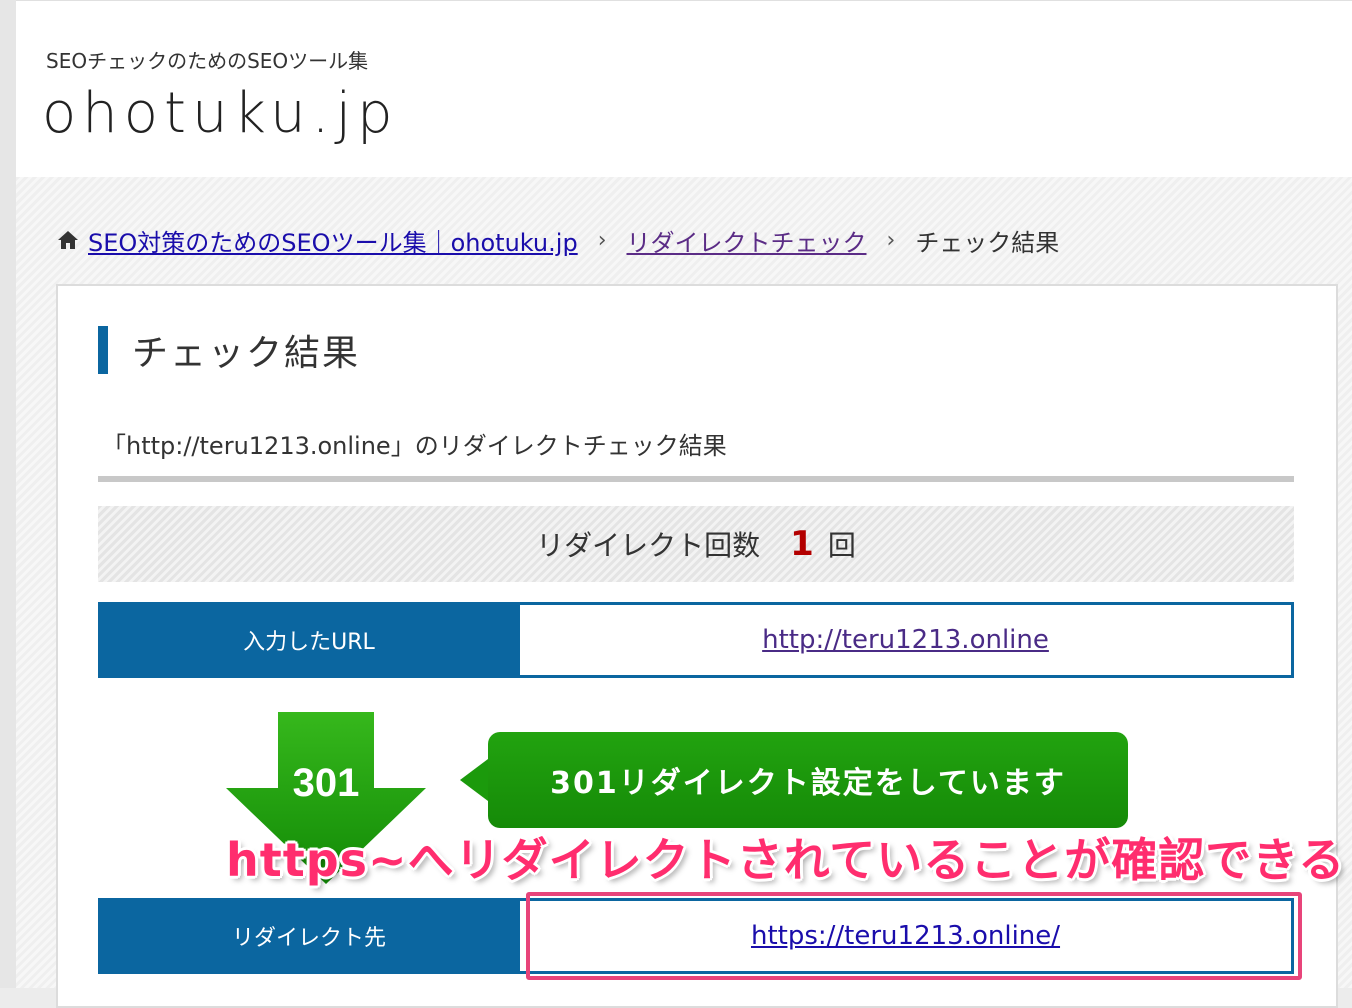 Image resolution: width=1352 pixels, height=1008 pixels. What do you see at coordinates (68, 240) in the screenshot?
I see `home-icon` at bounding box center [68, 240].